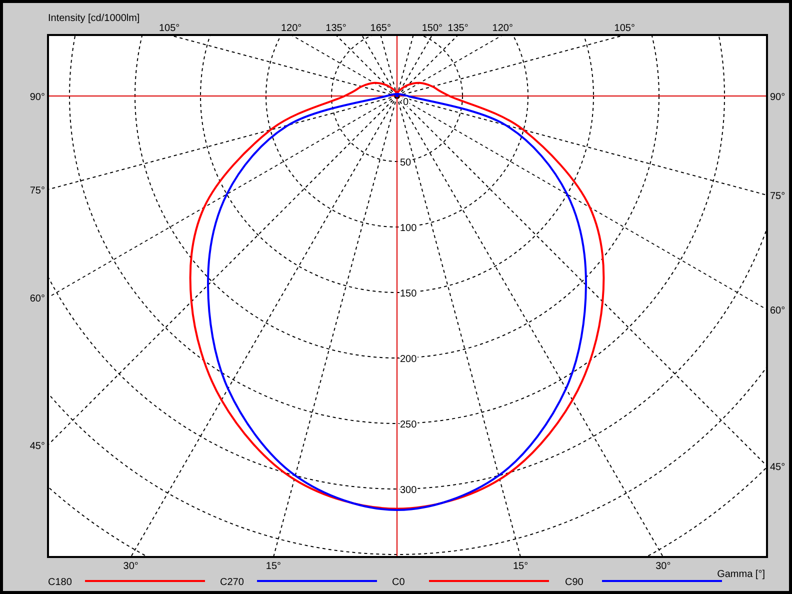  I want to click on legend-label: C270, so click(232, 582).